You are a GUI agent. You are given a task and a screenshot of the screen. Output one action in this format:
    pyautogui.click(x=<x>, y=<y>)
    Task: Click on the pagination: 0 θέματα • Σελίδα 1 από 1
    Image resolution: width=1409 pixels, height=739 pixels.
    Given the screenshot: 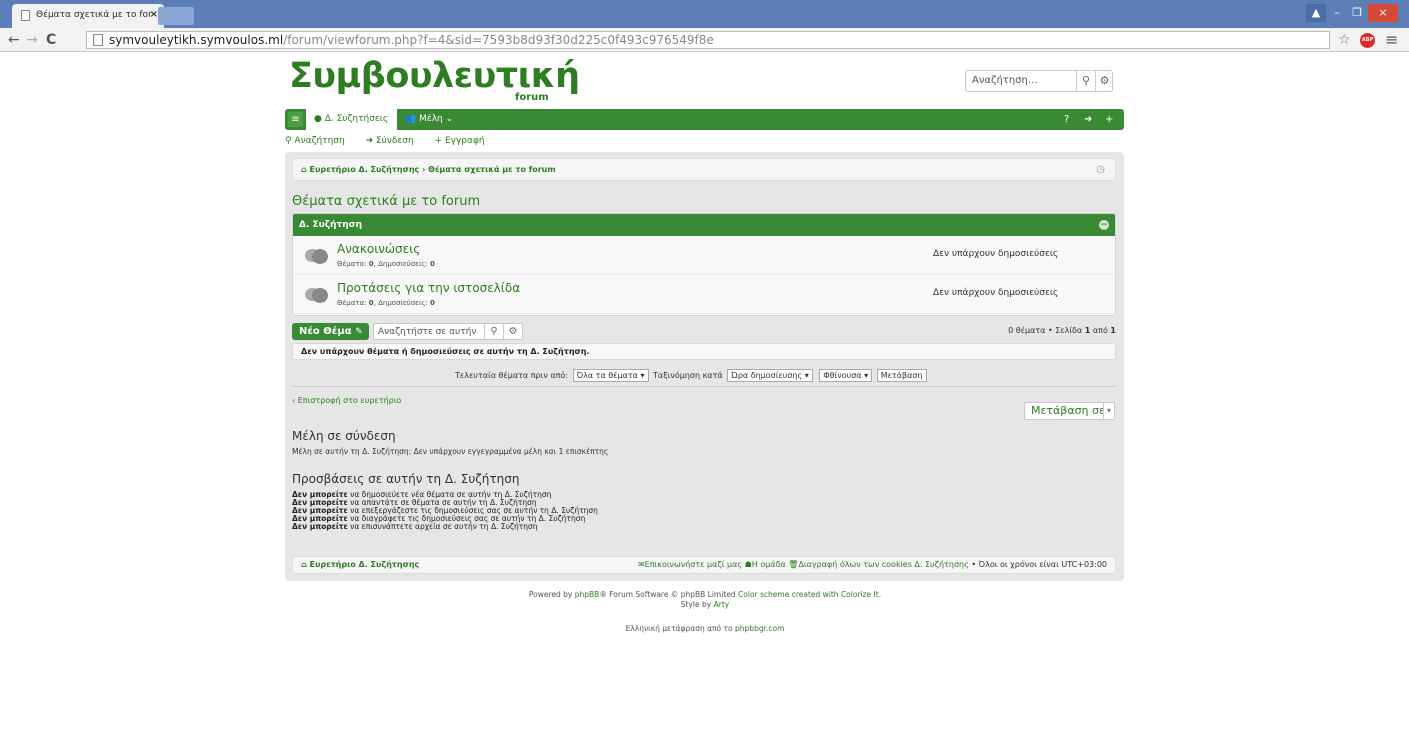 What is the action you would take?
    pyautogui.click(x=1062, y=330)
    